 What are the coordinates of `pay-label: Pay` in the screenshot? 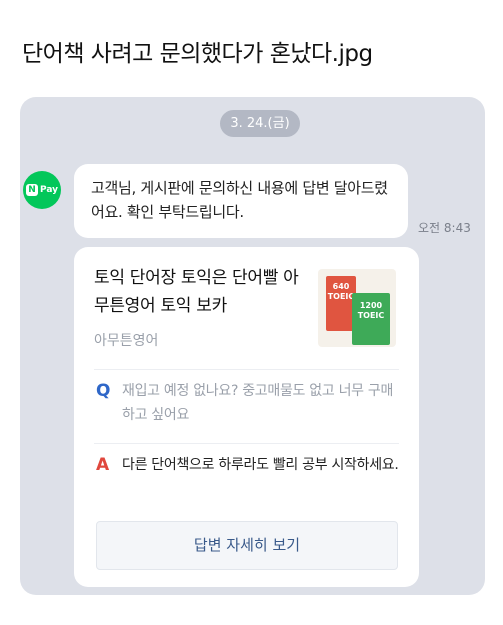 It's located at (49, 190).